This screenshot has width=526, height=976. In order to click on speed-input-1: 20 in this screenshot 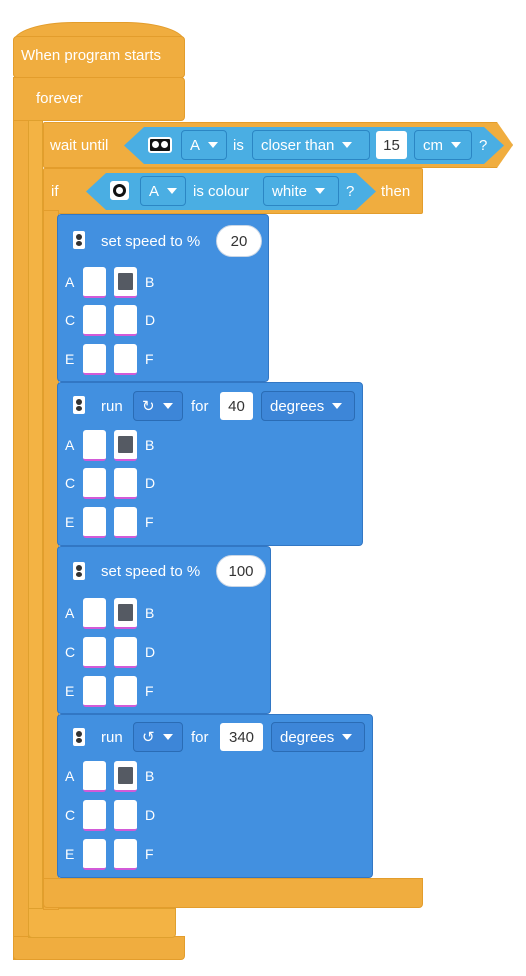, I will do `click(239, 241)`.